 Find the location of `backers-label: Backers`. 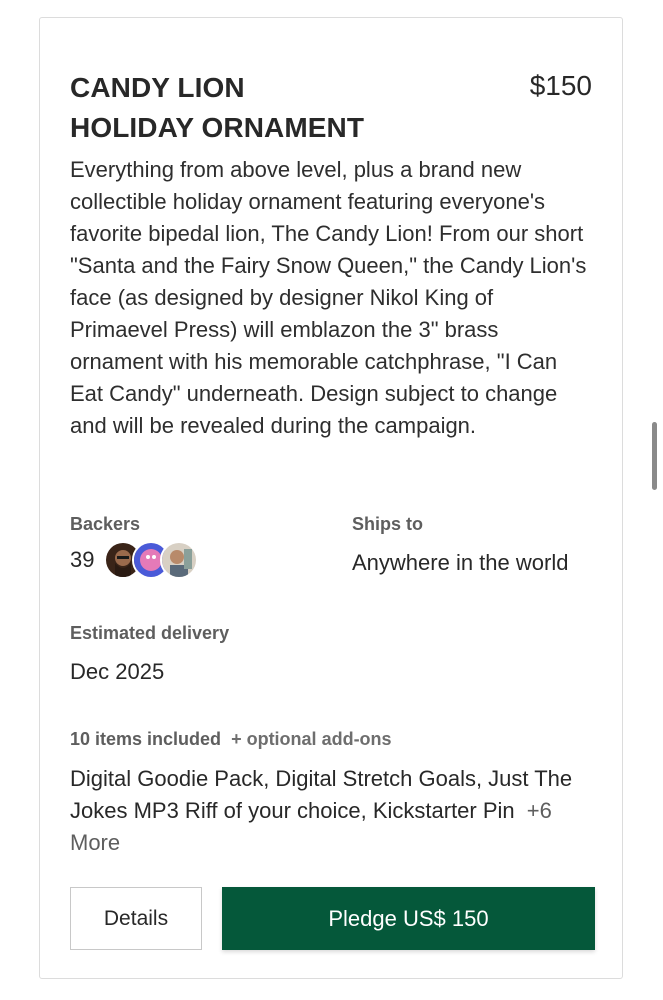

backers-label: Backers is located at coordinates (105, 524).